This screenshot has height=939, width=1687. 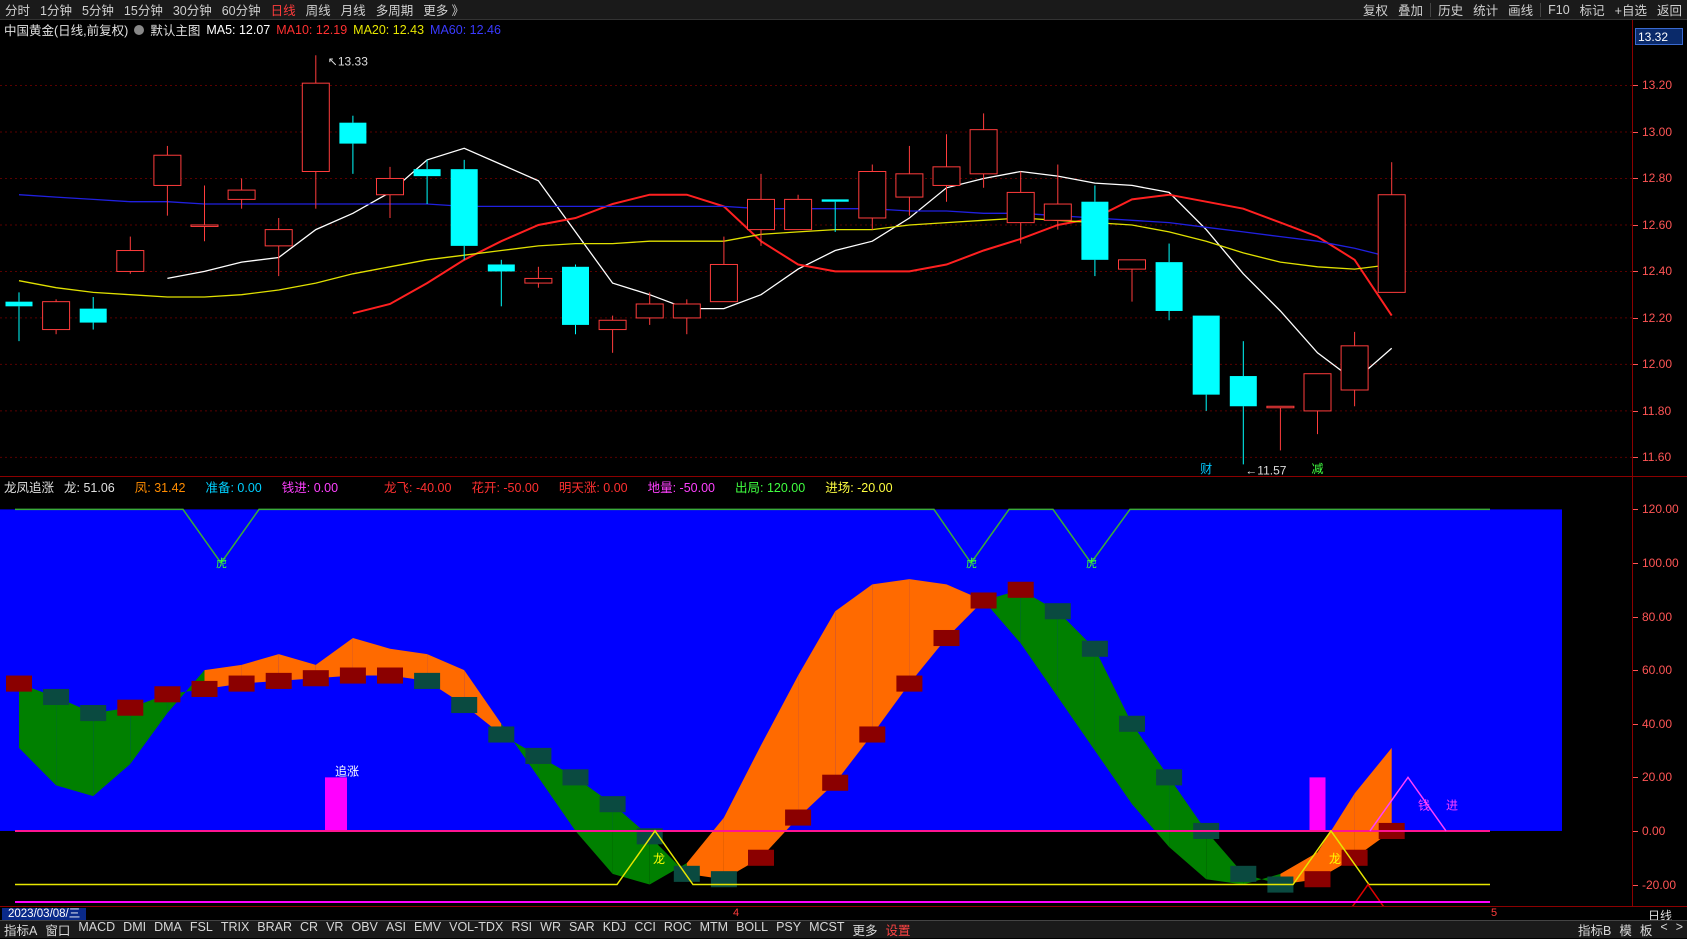 I want to click on indicator-tab-9: VR, so click(x=334, y=929).